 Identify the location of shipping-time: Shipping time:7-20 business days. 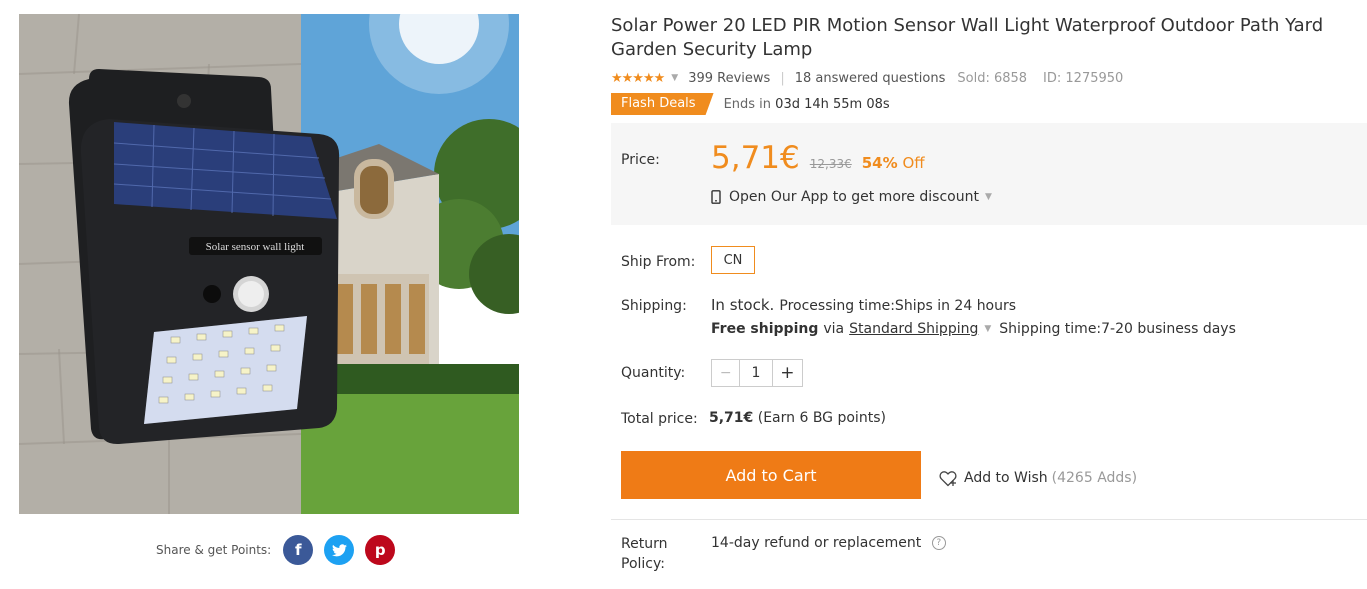
(1117, 329).